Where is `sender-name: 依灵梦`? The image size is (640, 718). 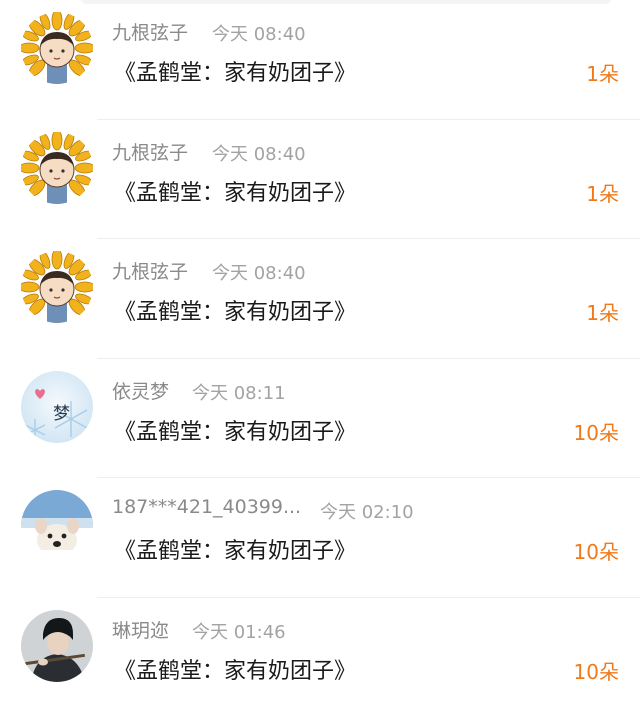 sender-name: 依灵梦 is located at coordinates (141, 391).